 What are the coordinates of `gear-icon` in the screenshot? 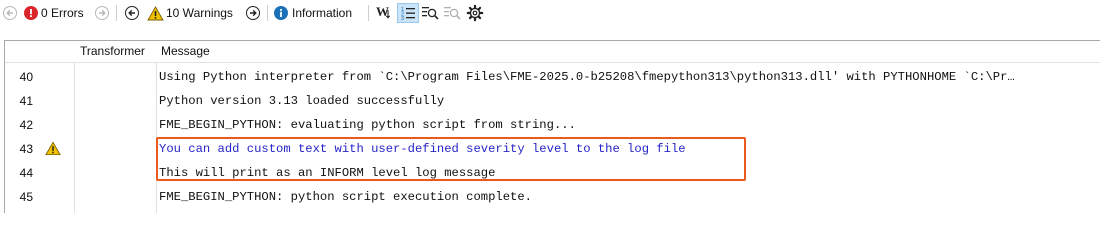 It's located at (475, 13).